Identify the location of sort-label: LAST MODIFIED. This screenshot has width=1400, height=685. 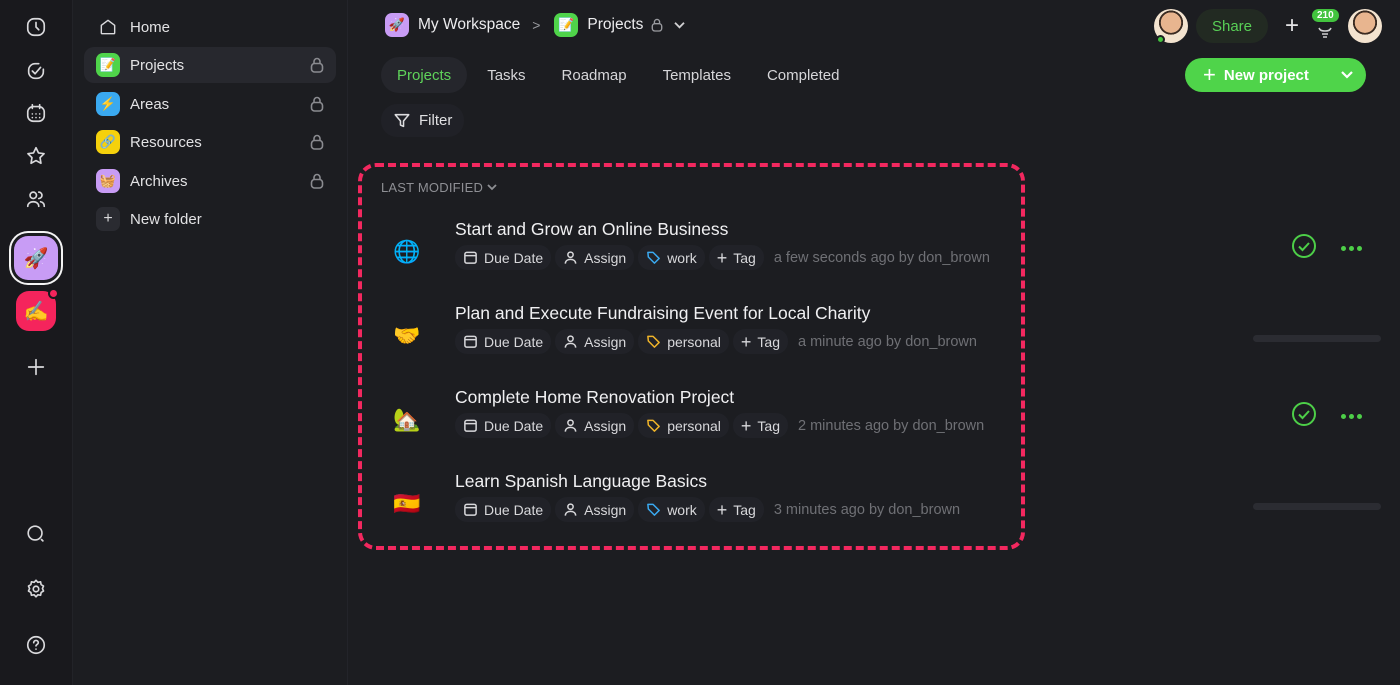
(432, 187).